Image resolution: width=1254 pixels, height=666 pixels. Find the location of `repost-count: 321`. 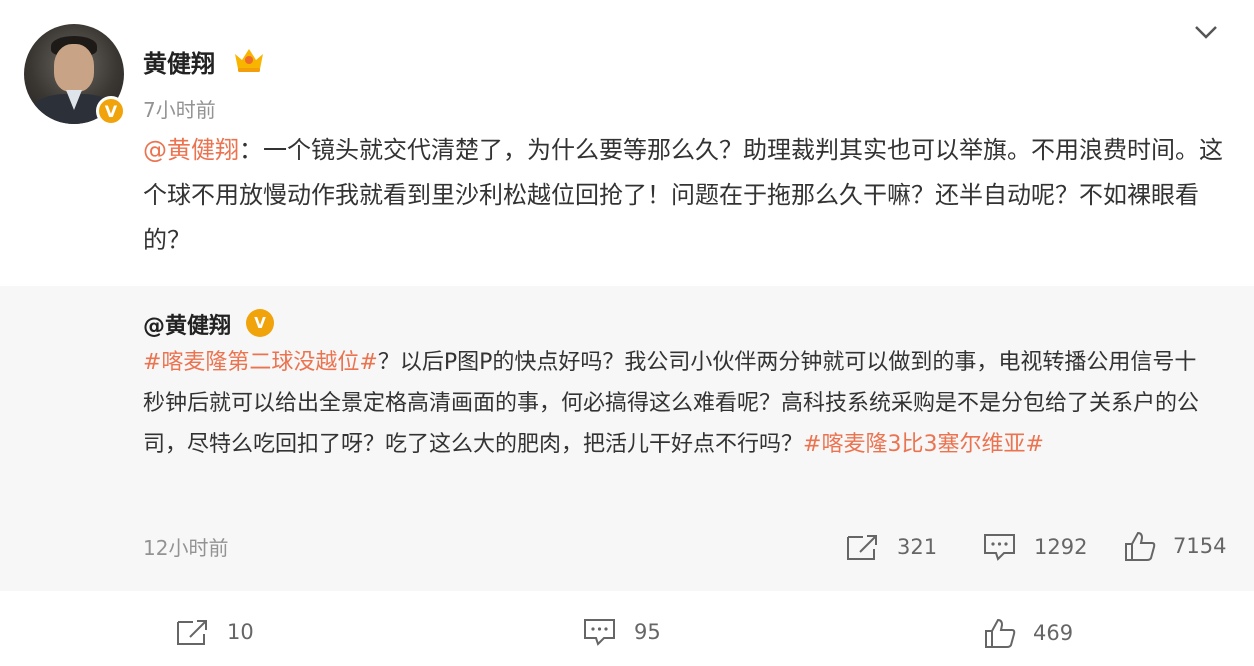

repost-count: 321 is located at coordinates (917, 547).